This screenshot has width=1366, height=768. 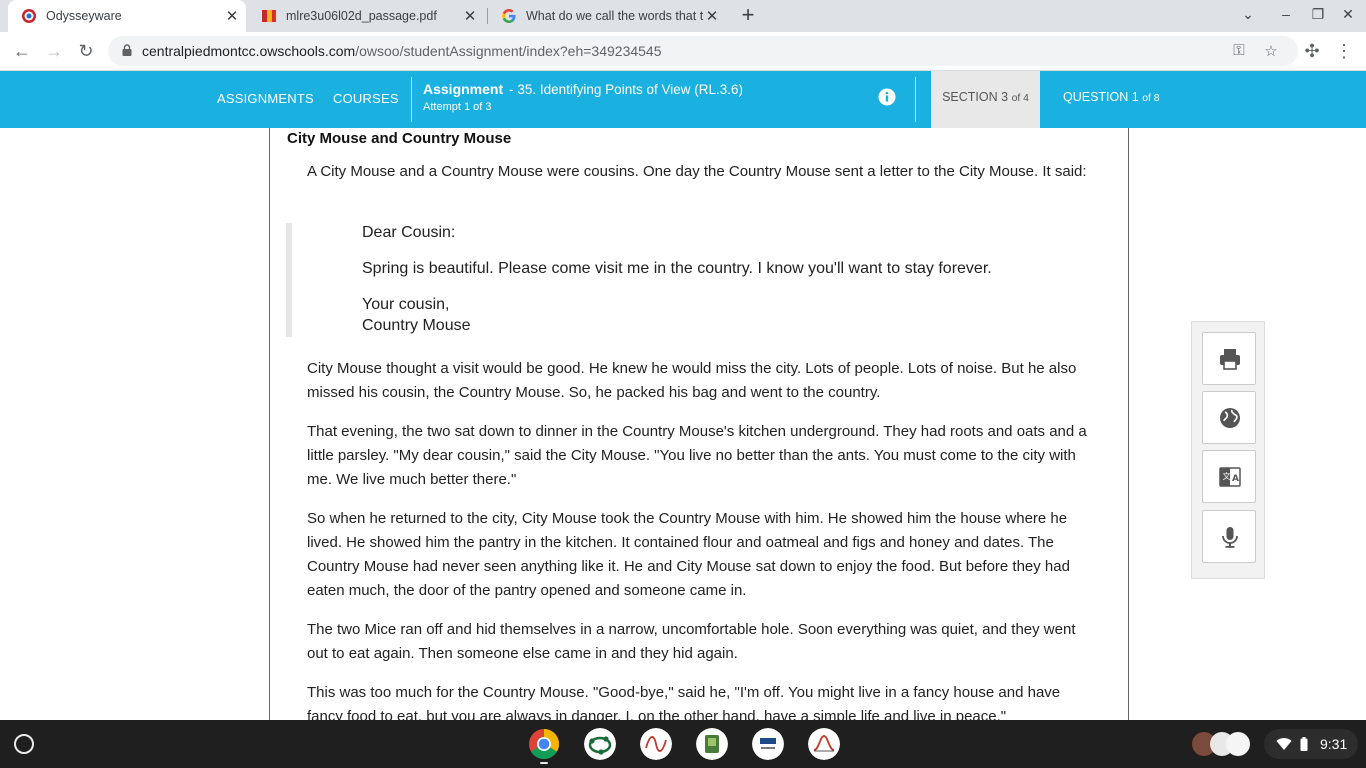 What do you see at coordinates (615, 16) in the screenshot?
I see `tab-title: What do we call the words that t` at bounding box center [615, 16].